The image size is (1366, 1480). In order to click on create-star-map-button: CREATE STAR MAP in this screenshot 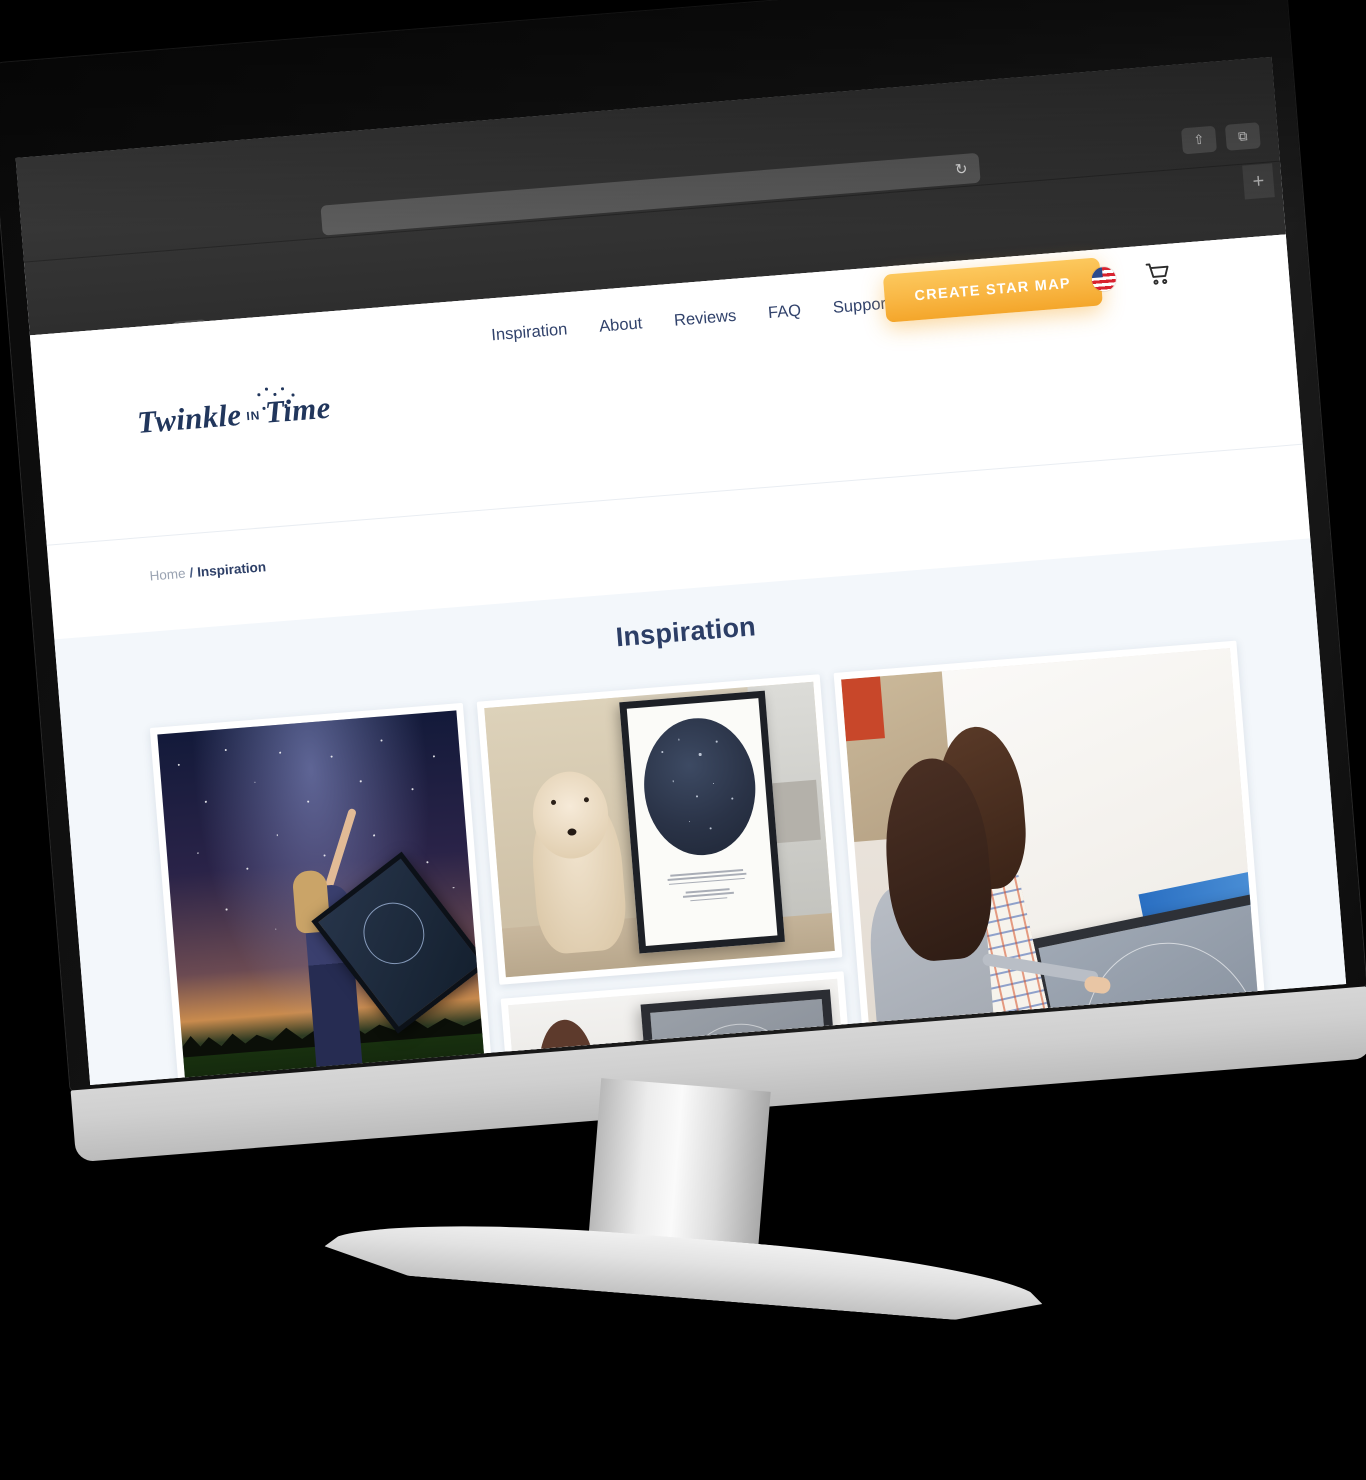, I will do `click(992, 290)`.